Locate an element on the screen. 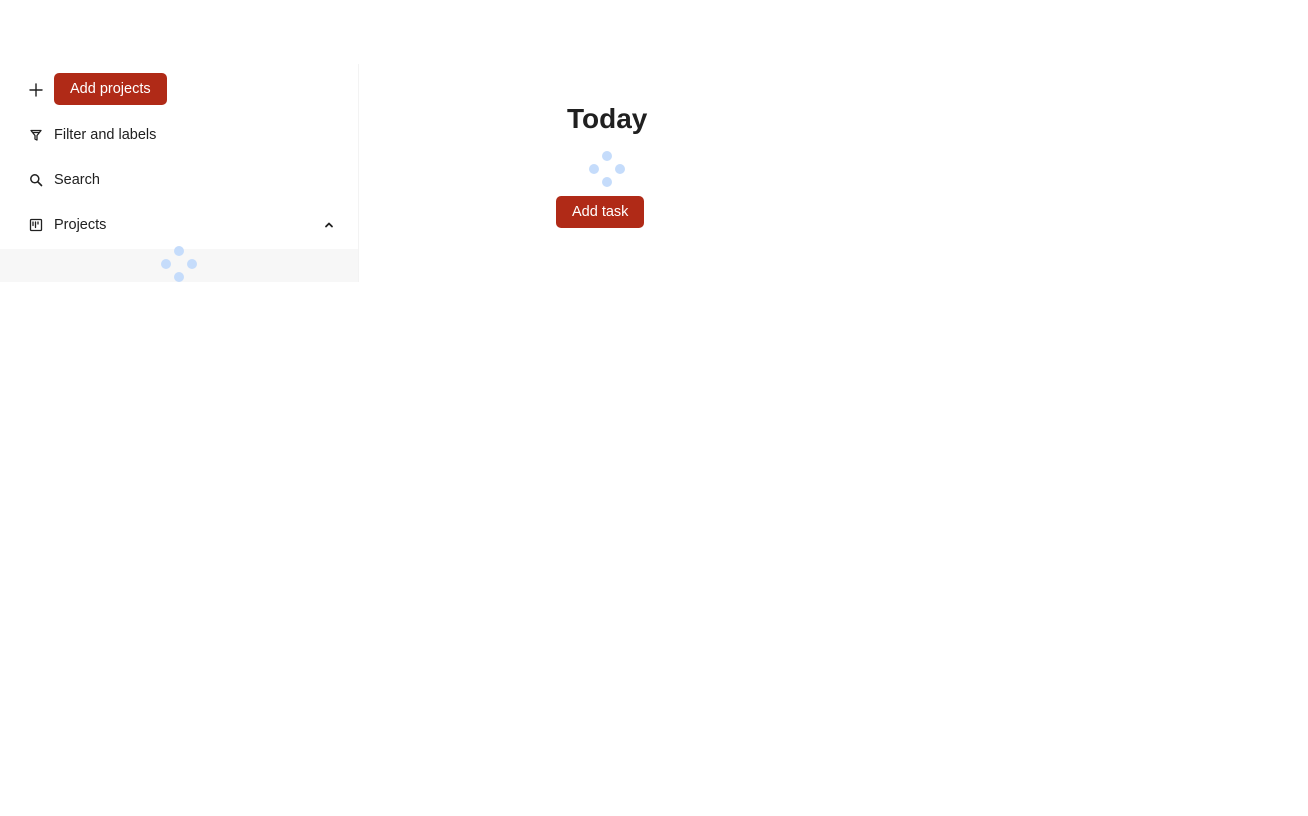  sidebar-item-label: Projects is located at coordinates (80, 225).